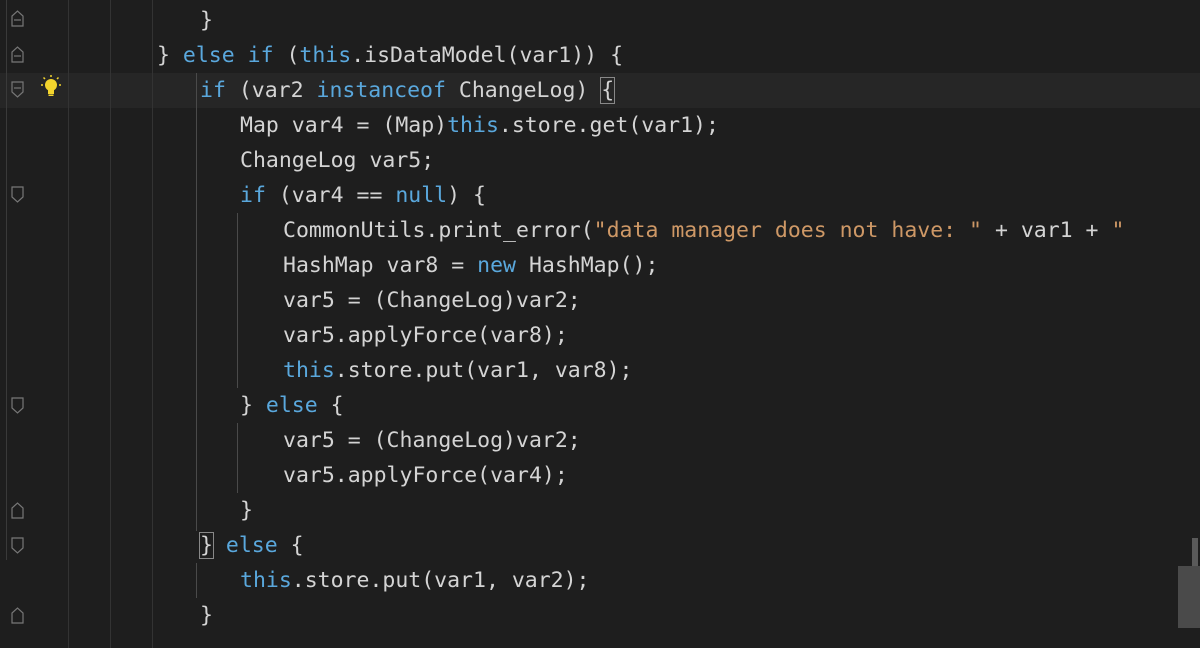  Describe the element at coordinates (421, 195) in the screenshot. I see `code-keyword: null` at that location.